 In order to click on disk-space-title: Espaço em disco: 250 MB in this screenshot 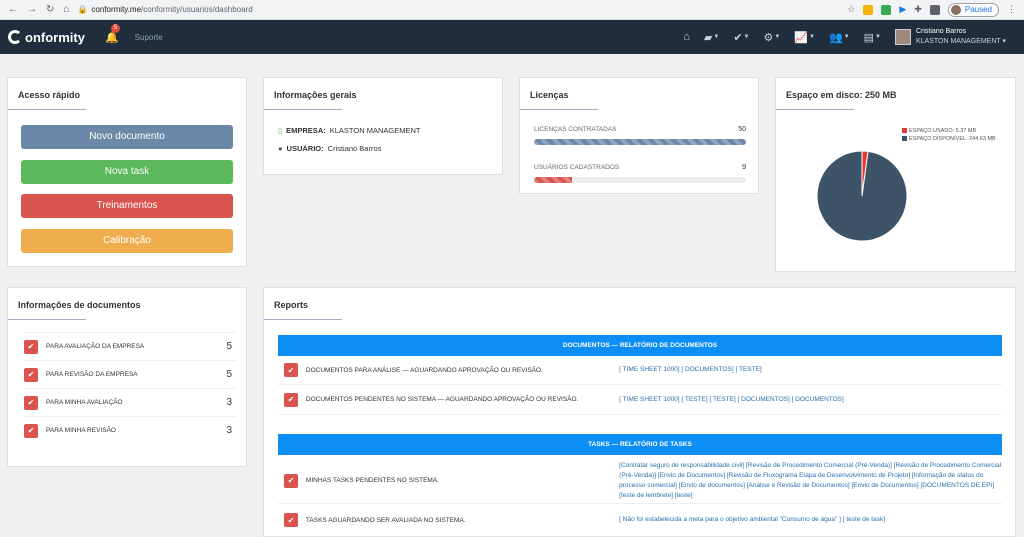, I will do `click(895, 94)`.